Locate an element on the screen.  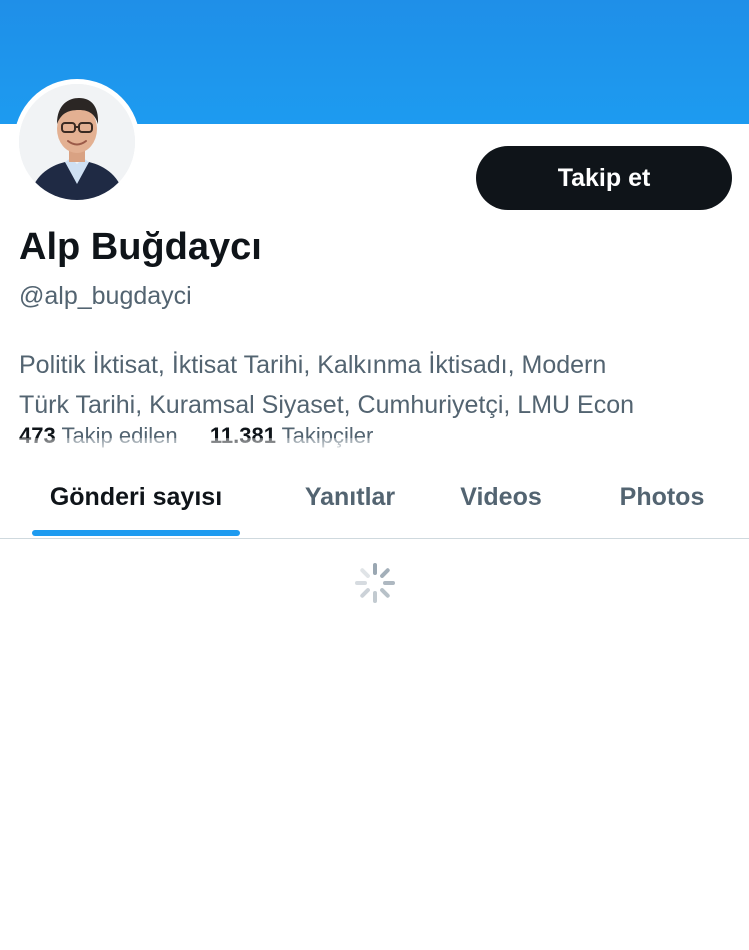
tab-posts: Gönderi sayısı is located at coordinates (136, 497).